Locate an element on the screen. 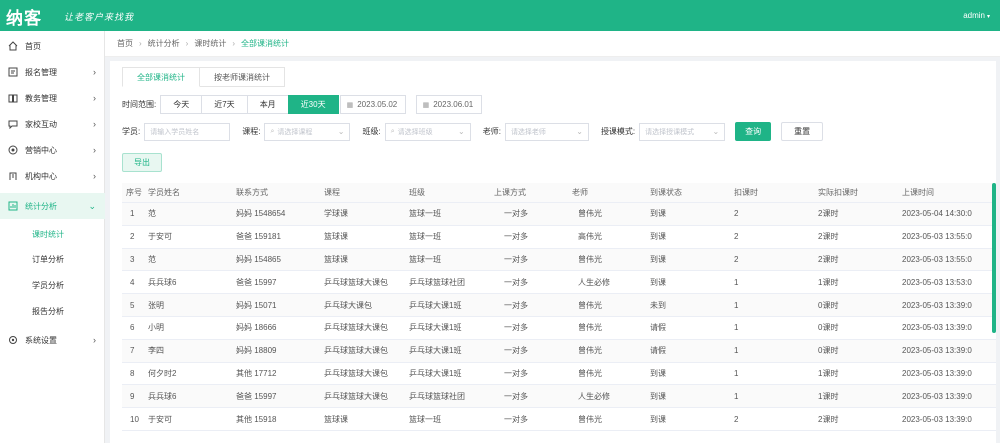 This screenshot has width=1000, height=443. table-cell: 2课时 is located at coordinates (828, 419).